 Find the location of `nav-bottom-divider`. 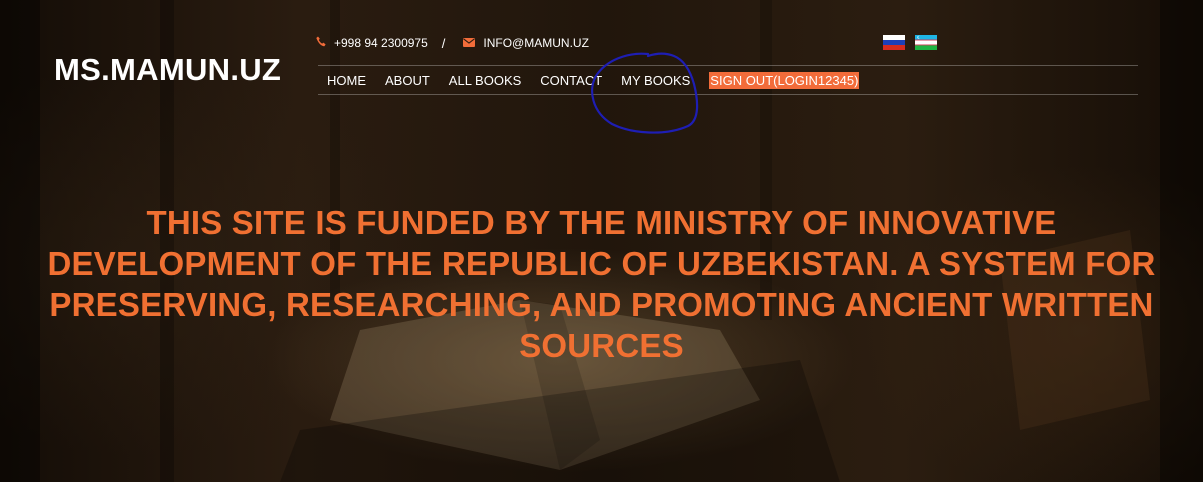

nav-bottom-divider is located at coordinates (728, 94).